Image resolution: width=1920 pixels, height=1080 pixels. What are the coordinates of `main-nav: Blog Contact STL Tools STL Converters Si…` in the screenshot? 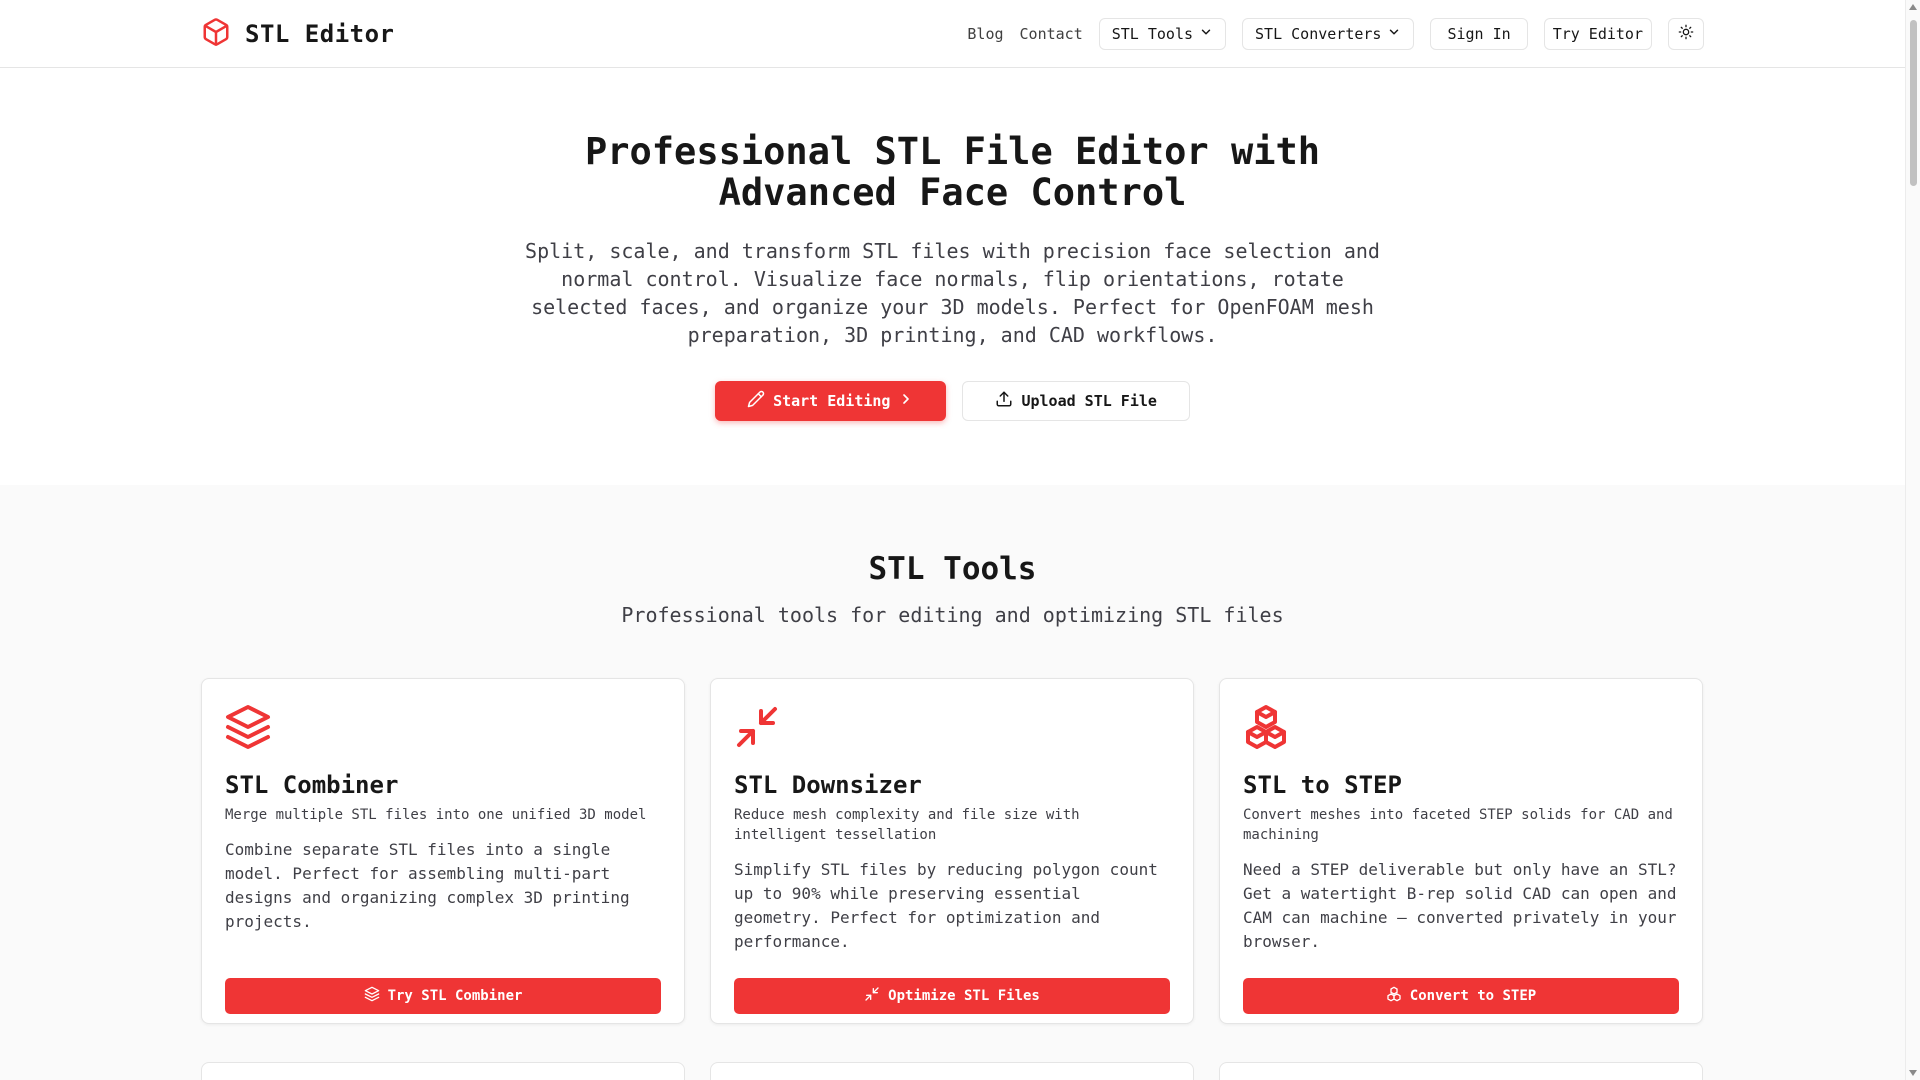 It's located at (1335, 34).